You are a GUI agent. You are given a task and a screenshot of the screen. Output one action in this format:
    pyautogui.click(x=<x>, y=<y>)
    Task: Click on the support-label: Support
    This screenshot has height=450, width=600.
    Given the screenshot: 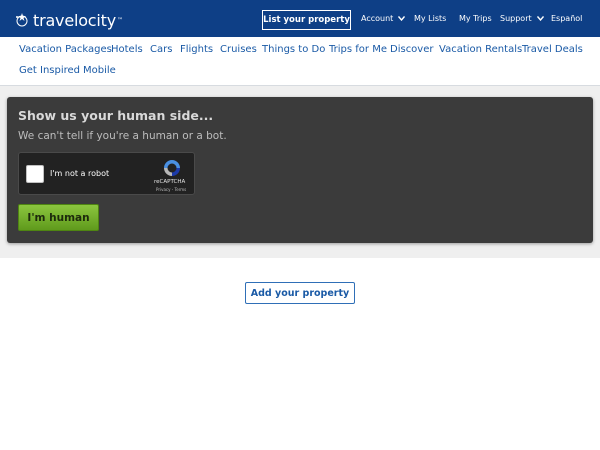 What is the action you would take?
    pyautogui.click(x=516, y=18)
    